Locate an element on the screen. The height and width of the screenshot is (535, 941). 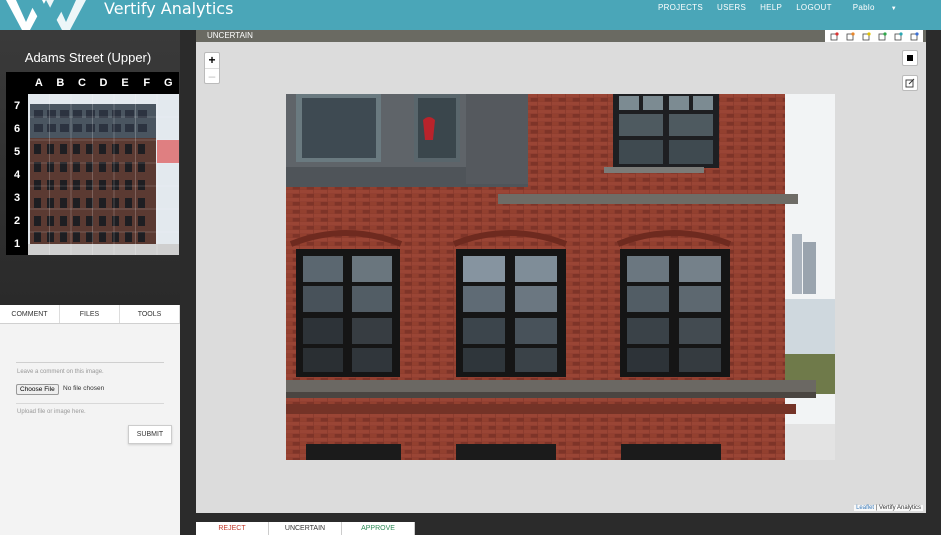
edit-icon is located at coordinates (910, 83).